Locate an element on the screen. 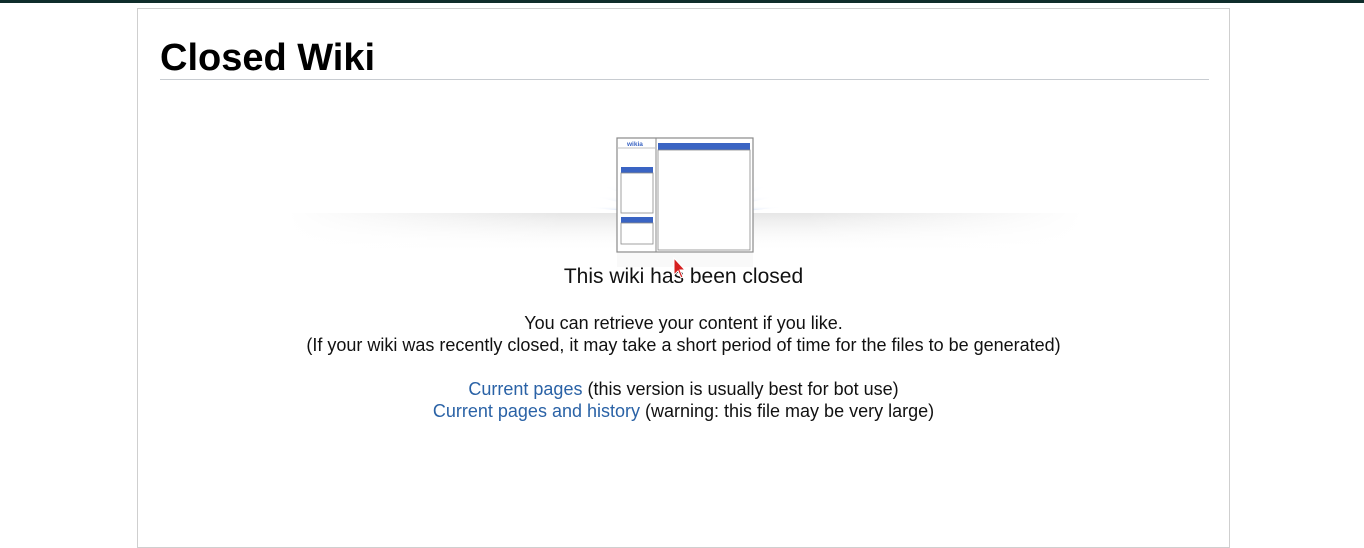 This screenshot has height=548, width=1364. current-pages-link: Current pages is located at coordinates (525, 389).